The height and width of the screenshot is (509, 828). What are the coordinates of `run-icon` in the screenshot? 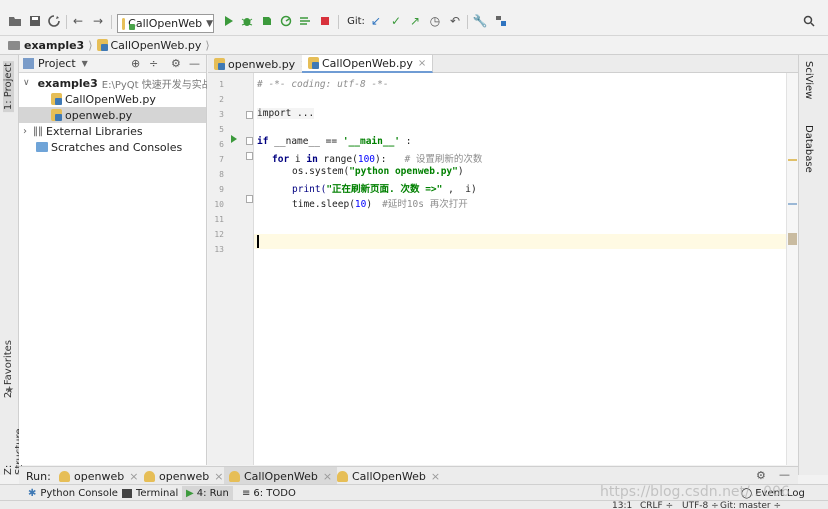 It's located at (229, 21).